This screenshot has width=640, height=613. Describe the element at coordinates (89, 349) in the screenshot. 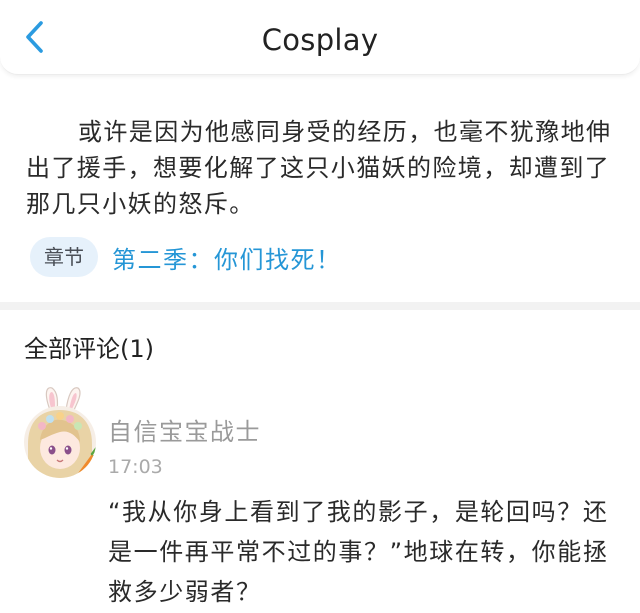

I see `comments-heading: 全部评论(1)` at that location.